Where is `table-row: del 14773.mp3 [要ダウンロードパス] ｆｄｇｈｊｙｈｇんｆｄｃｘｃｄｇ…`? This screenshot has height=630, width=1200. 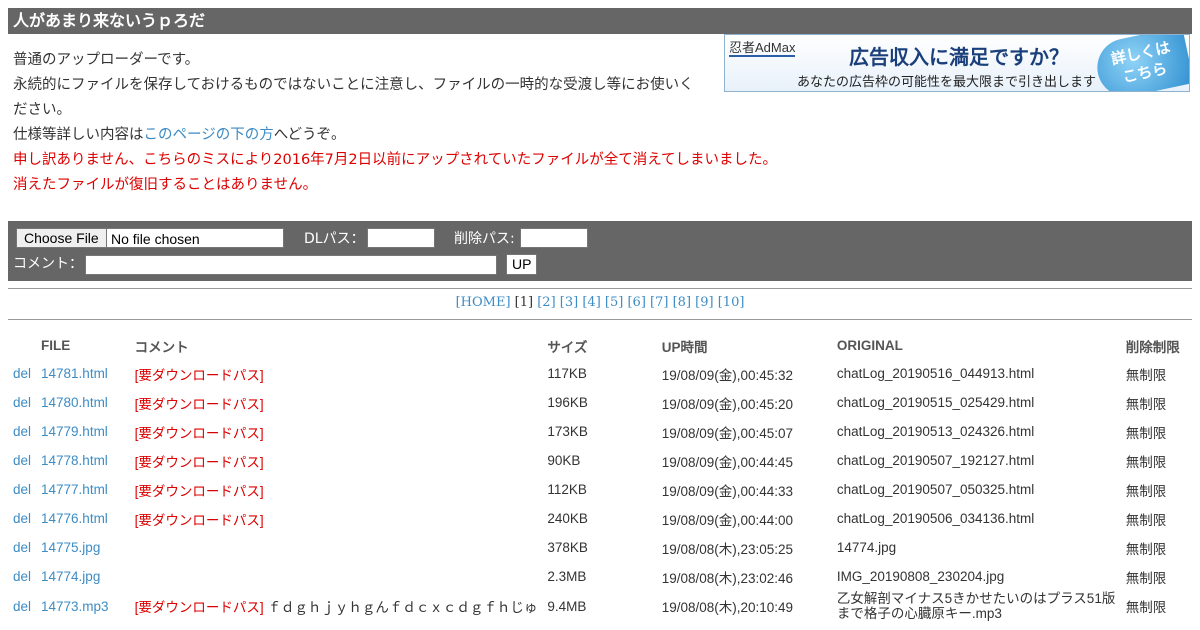 table-row: del 14773.mp3 [要ダウンロードパス] ｆｄｇｈｊｙｈｇんｆｄｃｘｃｄｇ… is located at coordinates (604, 606).